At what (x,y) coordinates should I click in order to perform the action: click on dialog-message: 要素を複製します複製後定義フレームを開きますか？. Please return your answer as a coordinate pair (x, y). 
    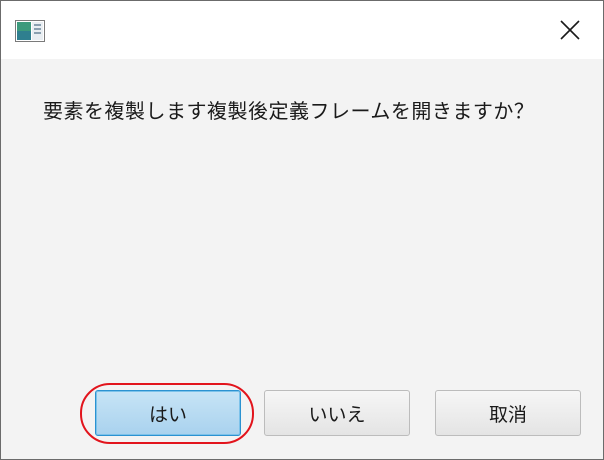
    Looking at the image, I should click on (289, 111).